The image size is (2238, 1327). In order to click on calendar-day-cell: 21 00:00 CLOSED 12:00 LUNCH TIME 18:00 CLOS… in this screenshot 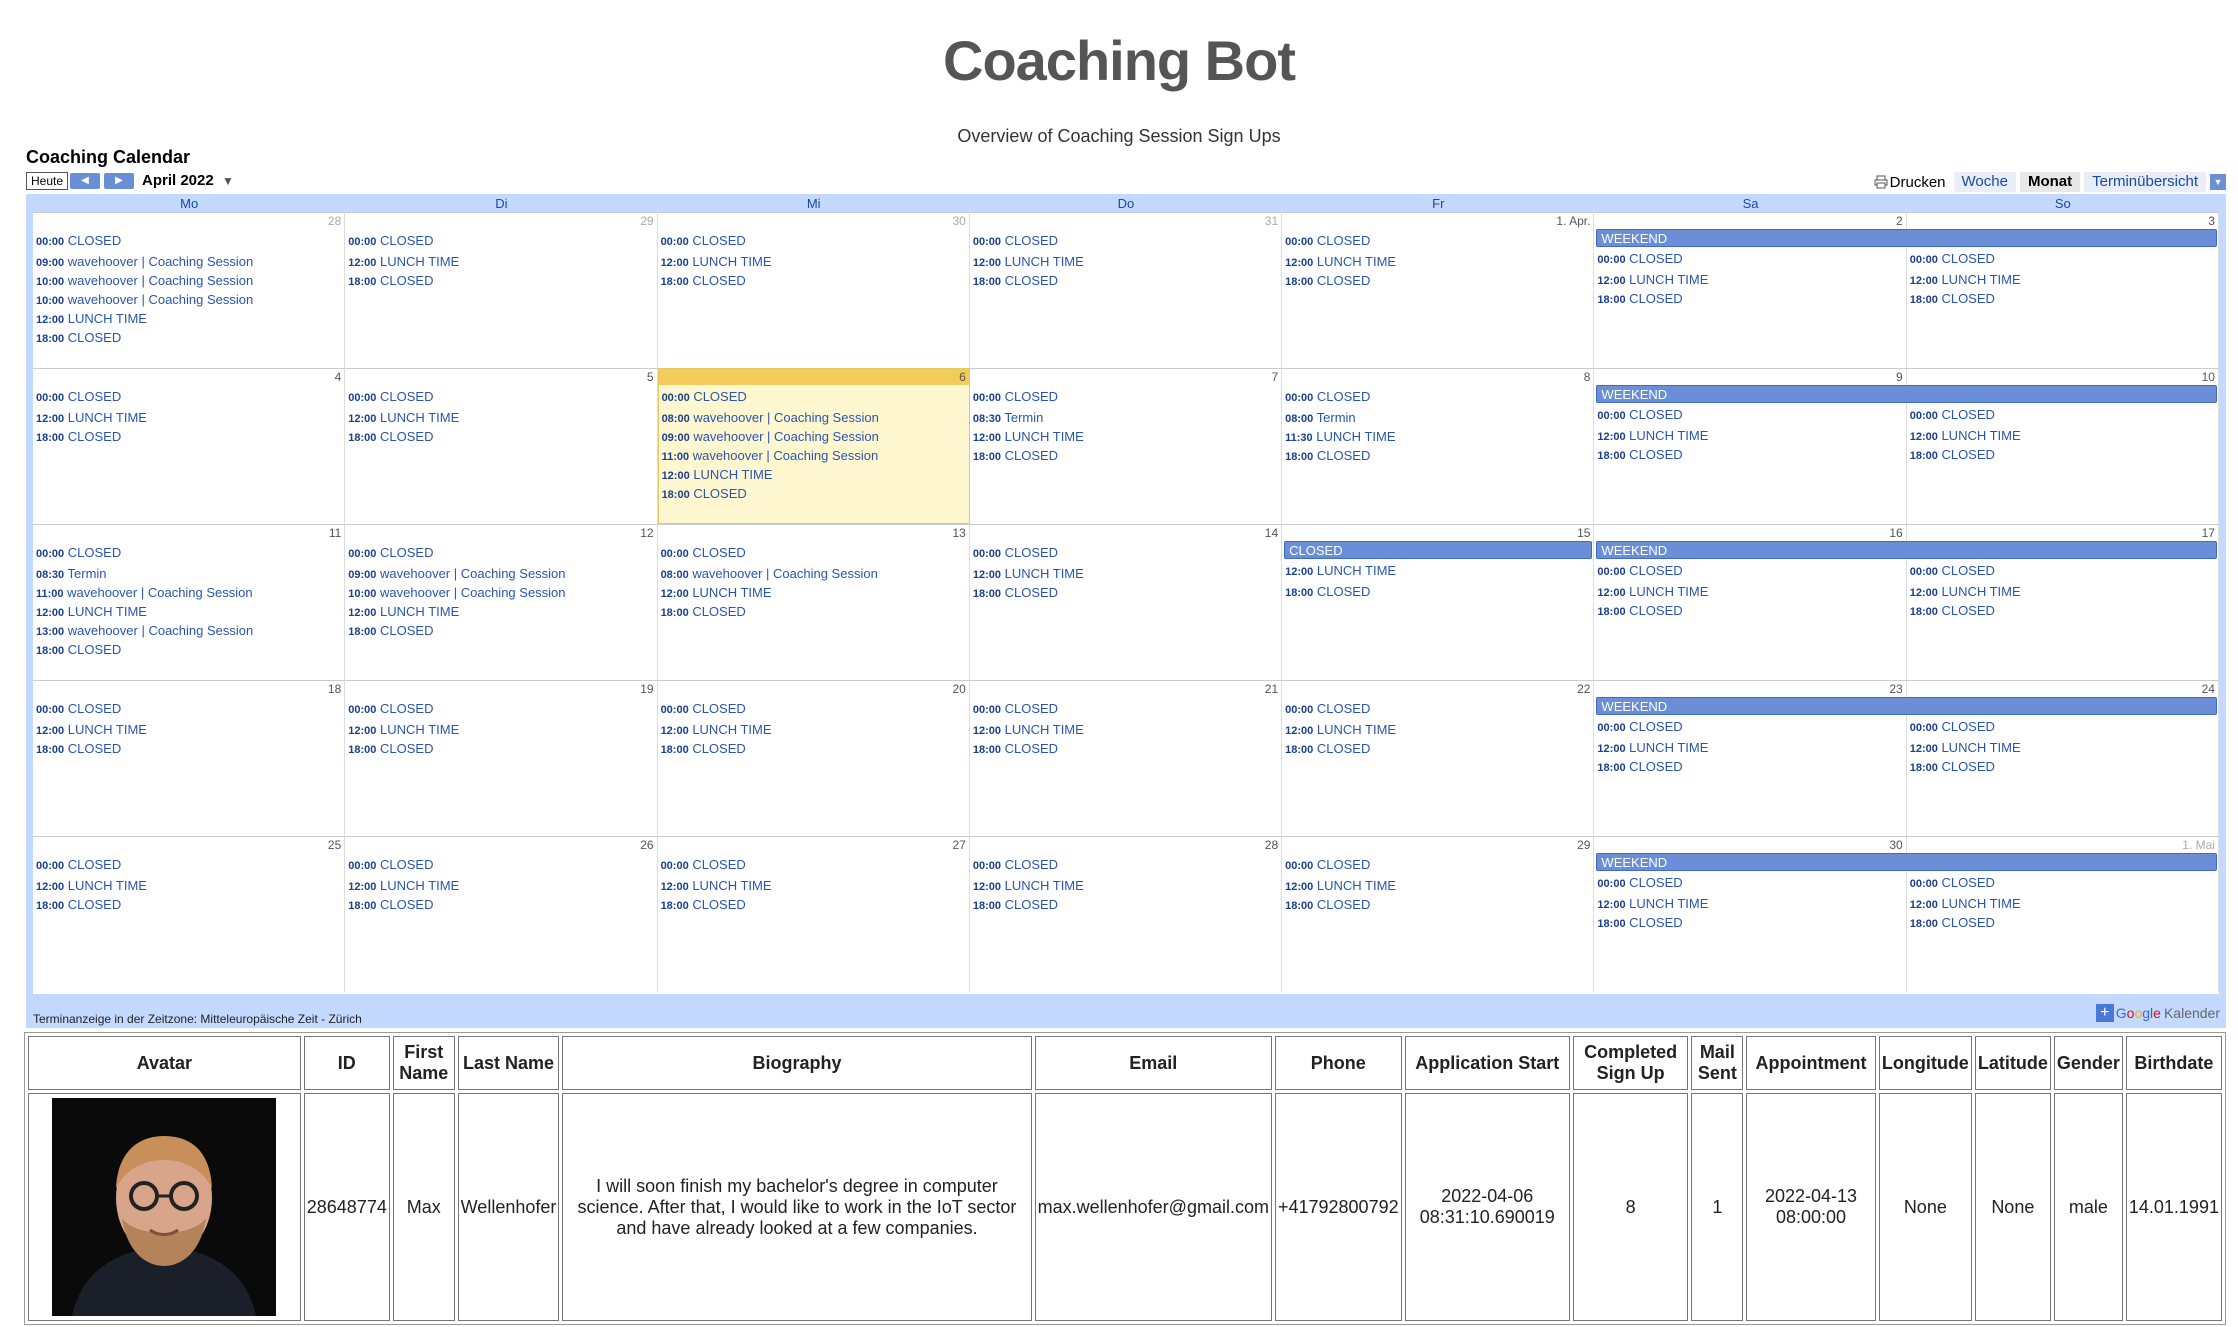, I will do `click(1126, 758)`.